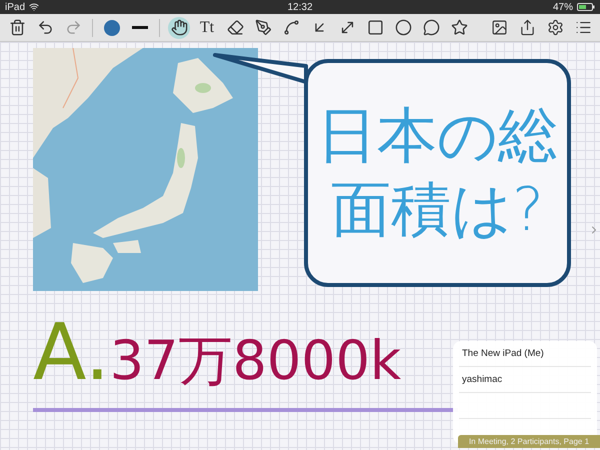  Describe the element at coordinates (437, 210) in the screenshot. I see `handwritten-text: 面積は?` at that location.